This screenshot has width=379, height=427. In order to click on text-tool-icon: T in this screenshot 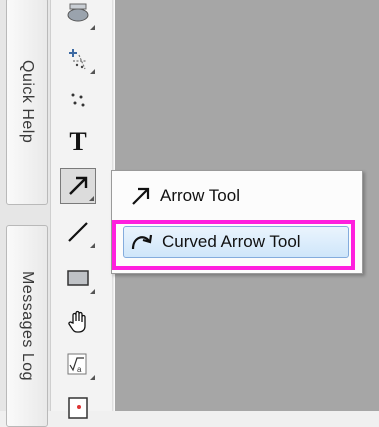, I will do `click(78, 141)`.